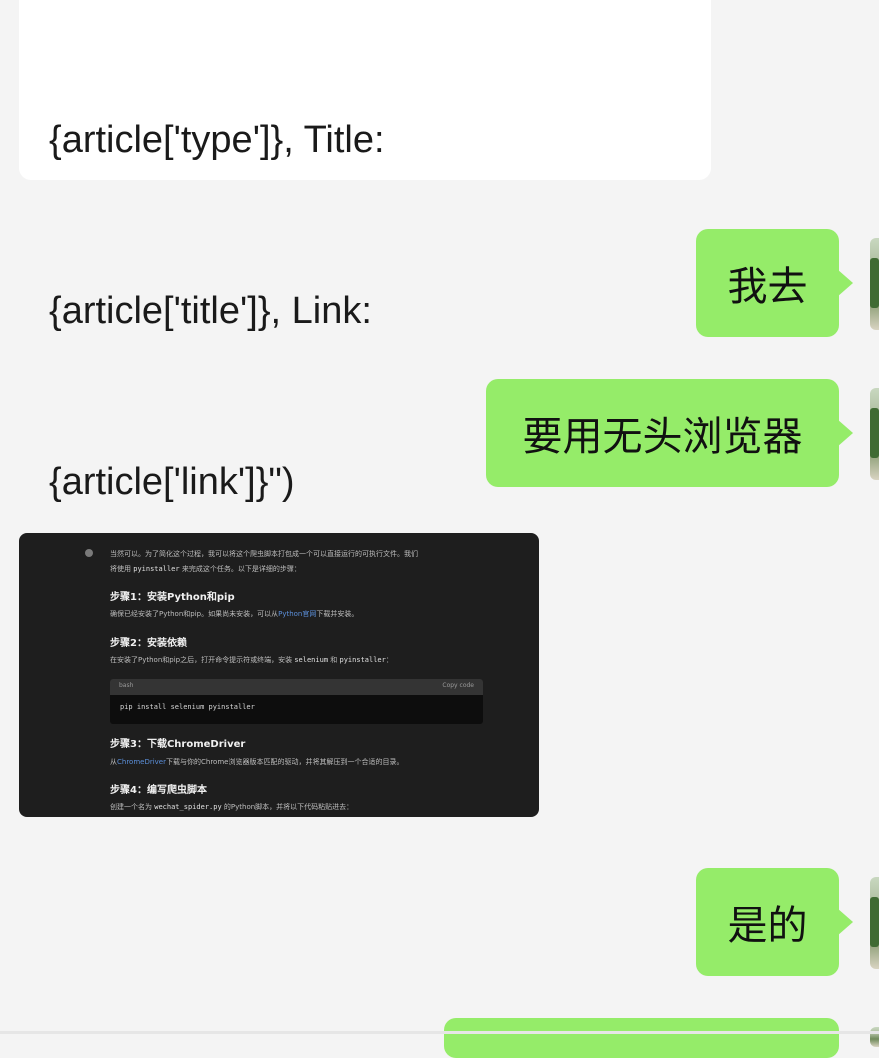 The height and width of the screenshot is (1058, 879). What do you see at coordinates (240, 569) in the screenshot?
I see `image-text: 来完成这个任务。以下是详细的步骤：` at bounding box center [240, 569].